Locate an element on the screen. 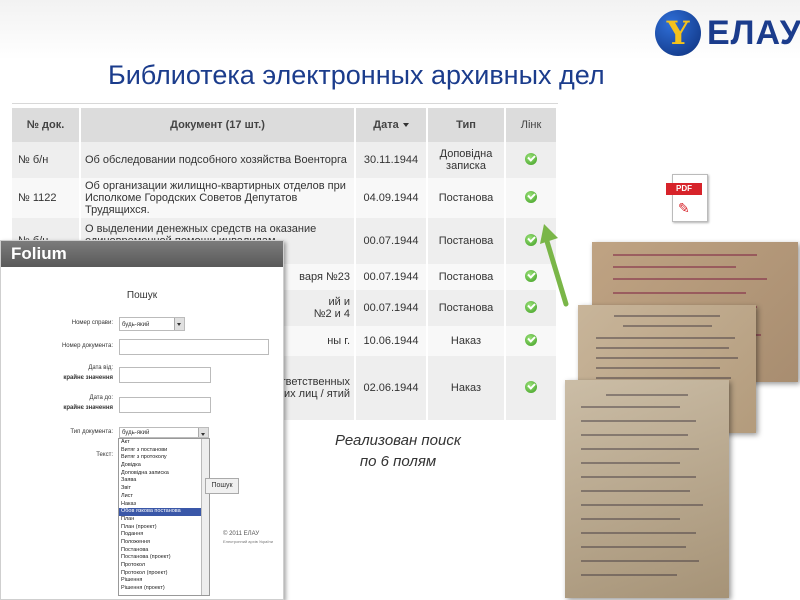 The width and height of the screenshot is (800, 600). dropdown-option: Витяг з протоколу is located at coordinates (164, 458).